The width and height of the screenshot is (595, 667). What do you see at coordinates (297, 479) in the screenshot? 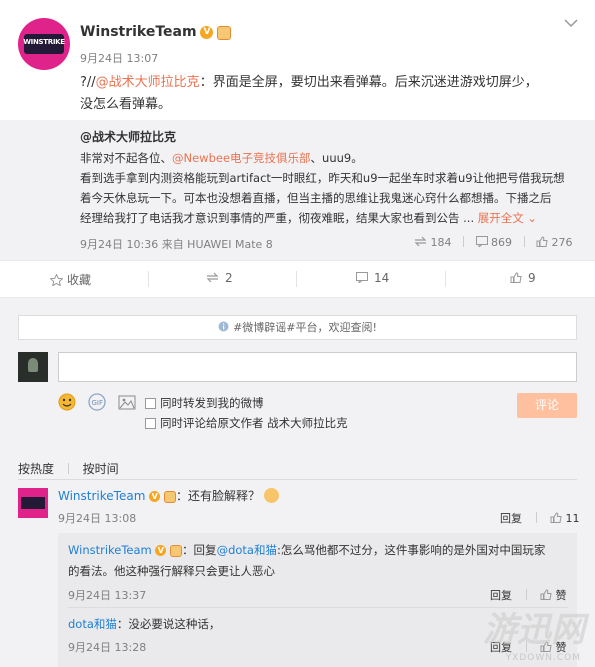
I see `sort-divider` at bounding box center [297, 479].